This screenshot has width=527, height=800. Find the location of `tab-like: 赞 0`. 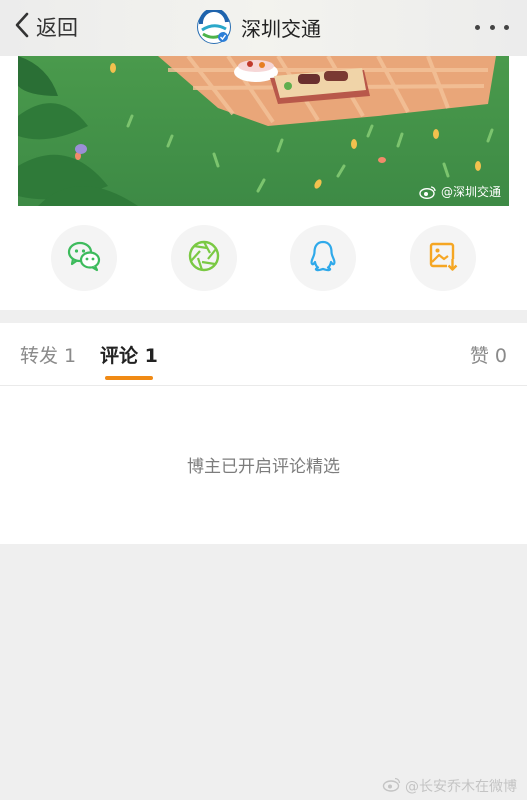

tab-like: 赞 0 is located at coordinates (488, 354).